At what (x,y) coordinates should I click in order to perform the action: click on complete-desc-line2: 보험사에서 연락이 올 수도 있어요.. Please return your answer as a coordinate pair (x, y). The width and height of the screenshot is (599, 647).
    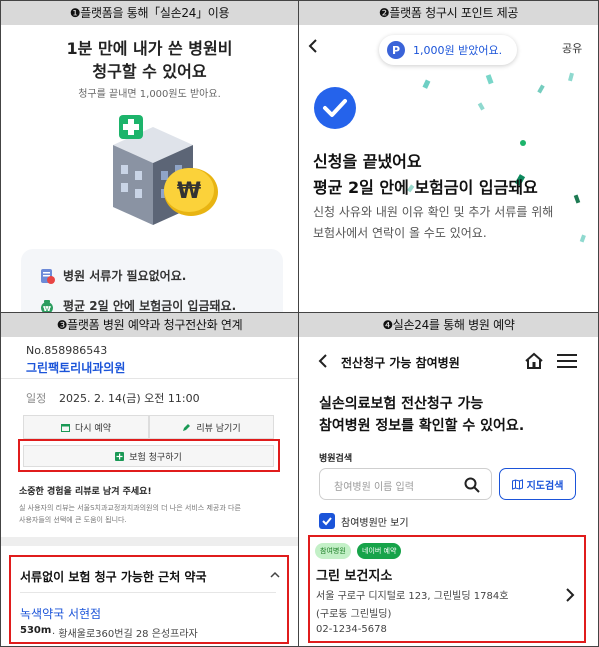
    Looking at the image, I should click on (400, 233).